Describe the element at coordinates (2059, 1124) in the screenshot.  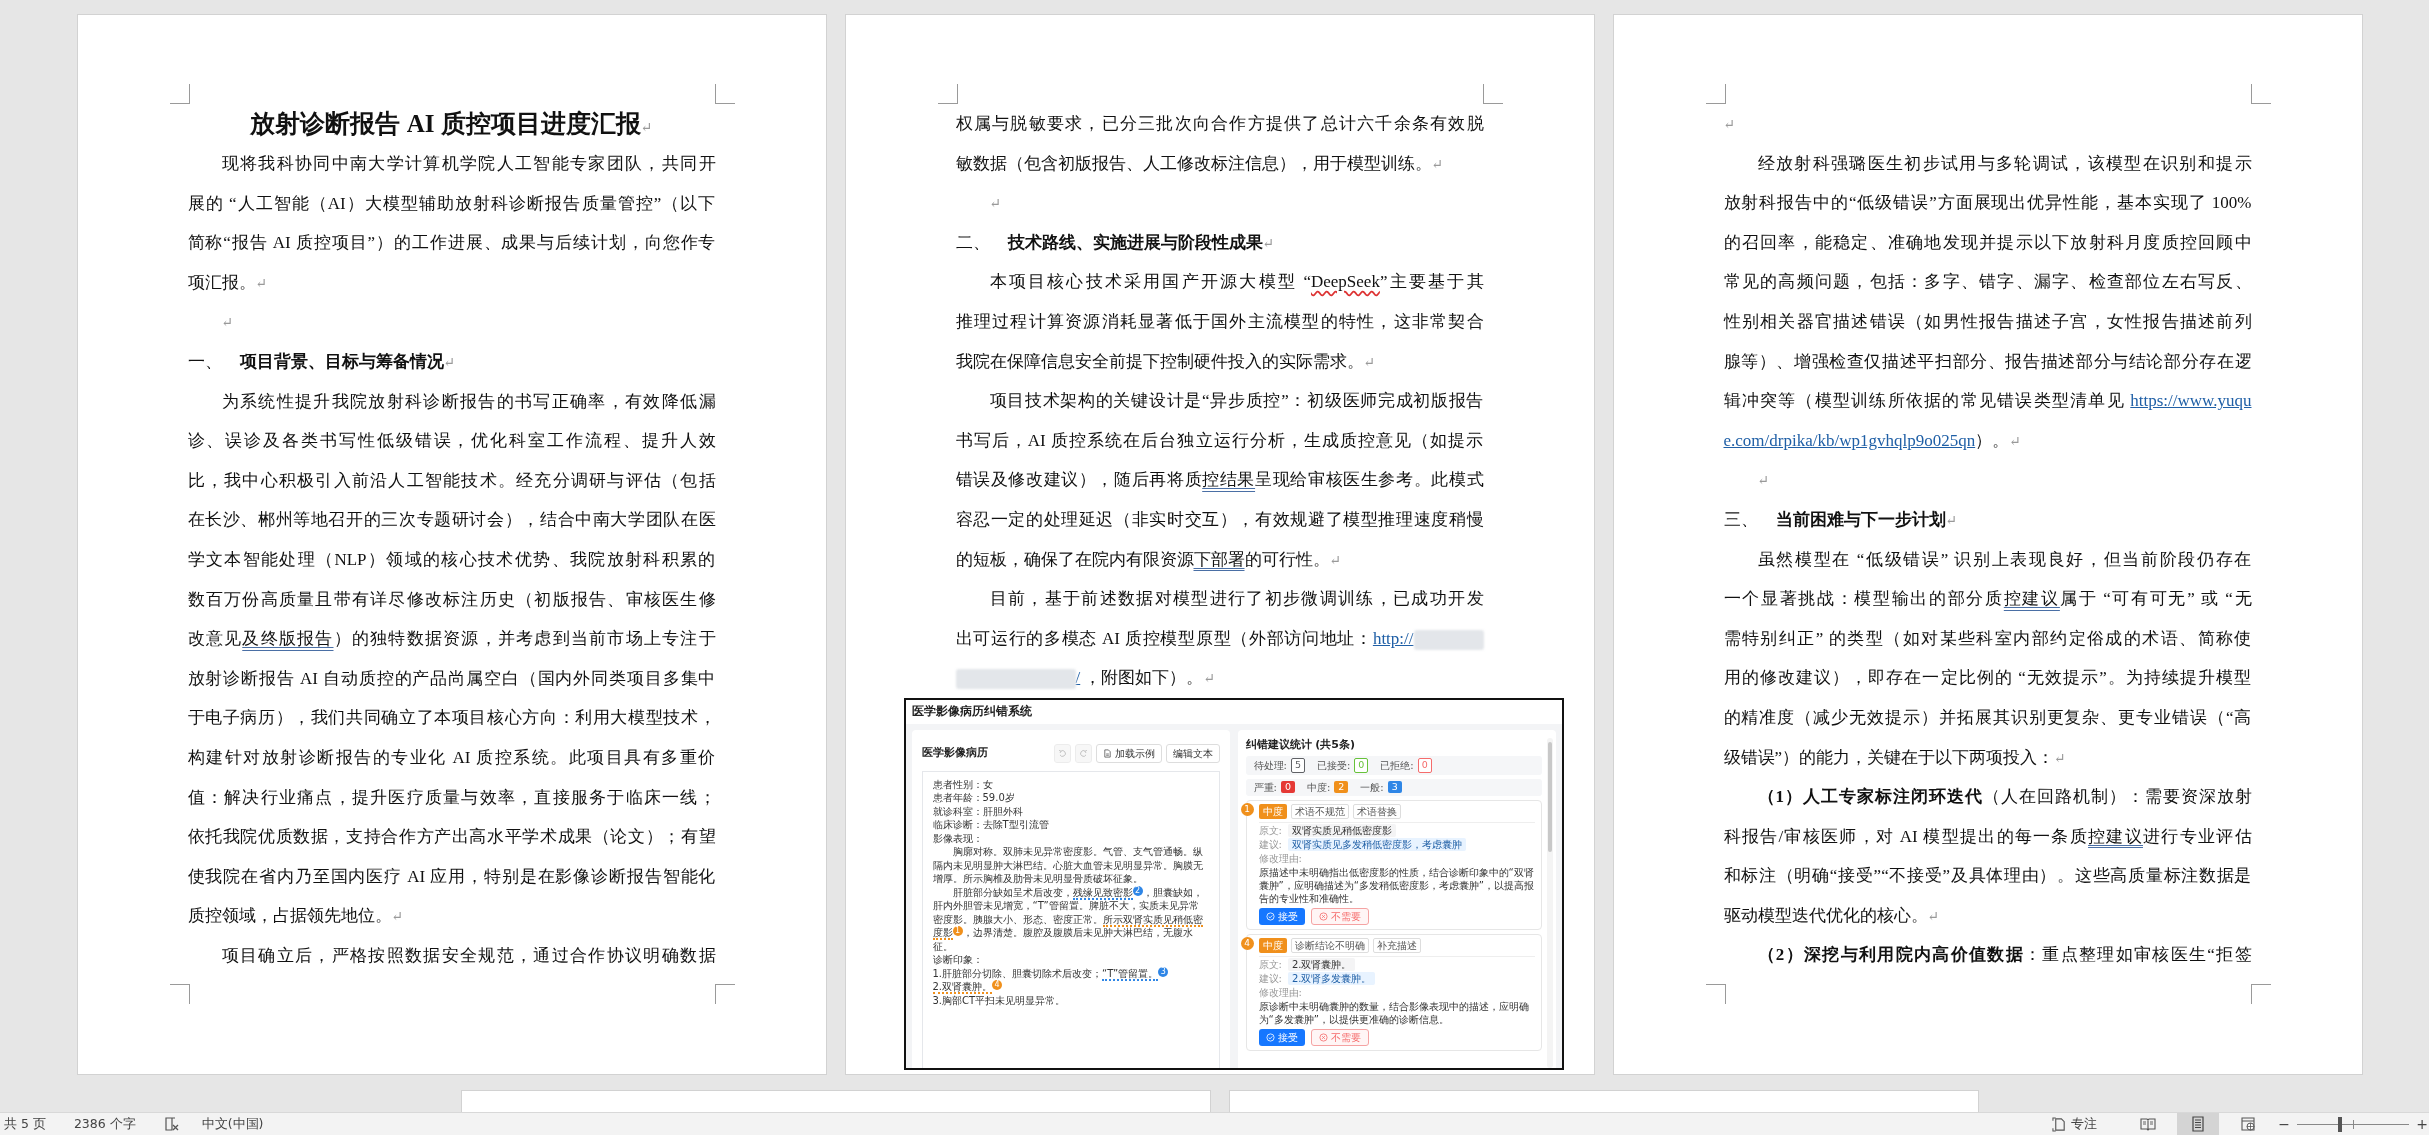
I see `focus-icon` at that location.